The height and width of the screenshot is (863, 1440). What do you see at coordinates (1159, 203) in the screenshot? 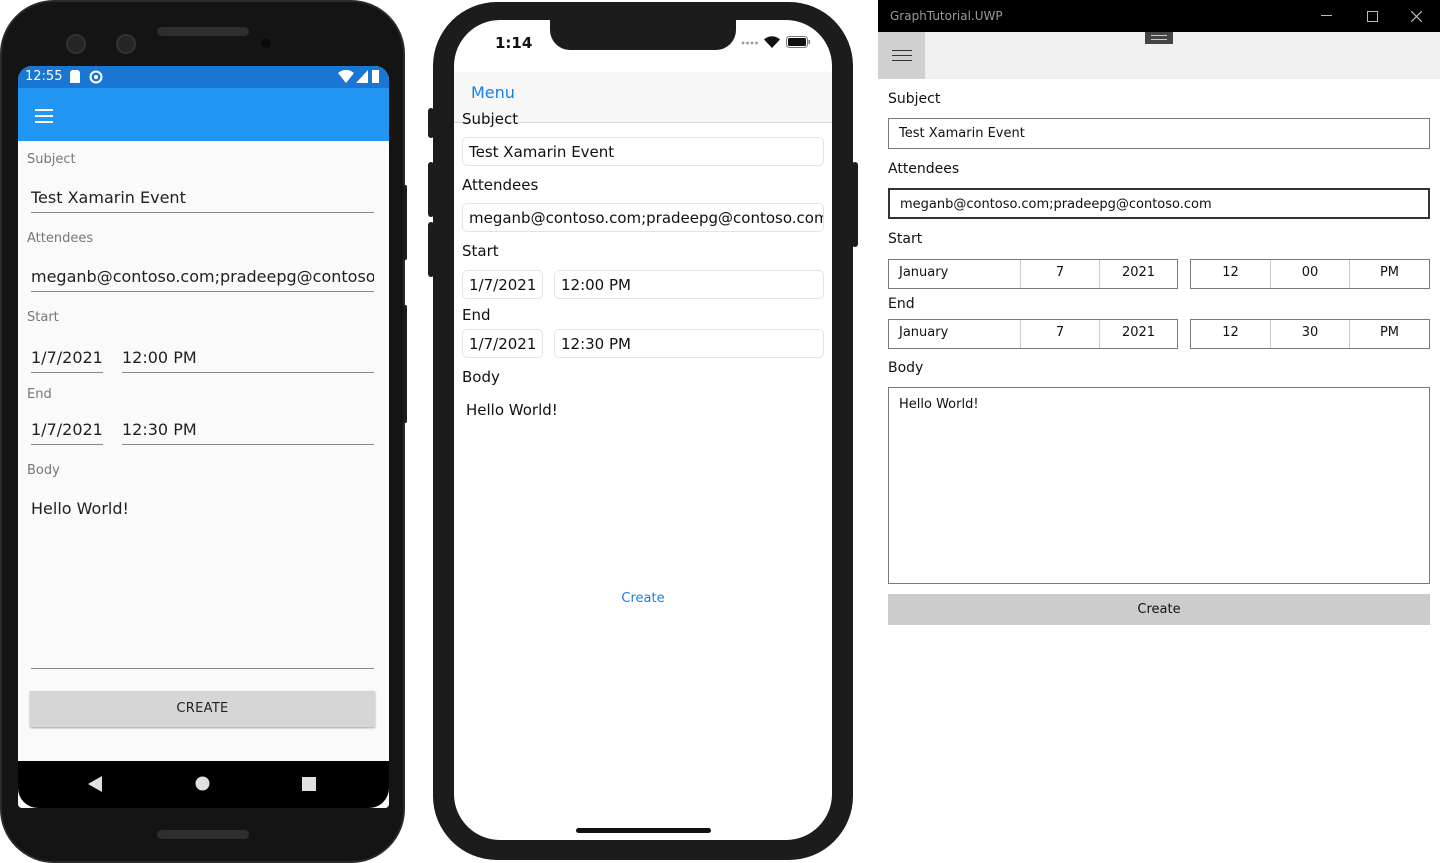
I see `uwp-attendees-input: meganb@contoso.com;pradeepg@contoso.com` at bounding box center [1159, 203].